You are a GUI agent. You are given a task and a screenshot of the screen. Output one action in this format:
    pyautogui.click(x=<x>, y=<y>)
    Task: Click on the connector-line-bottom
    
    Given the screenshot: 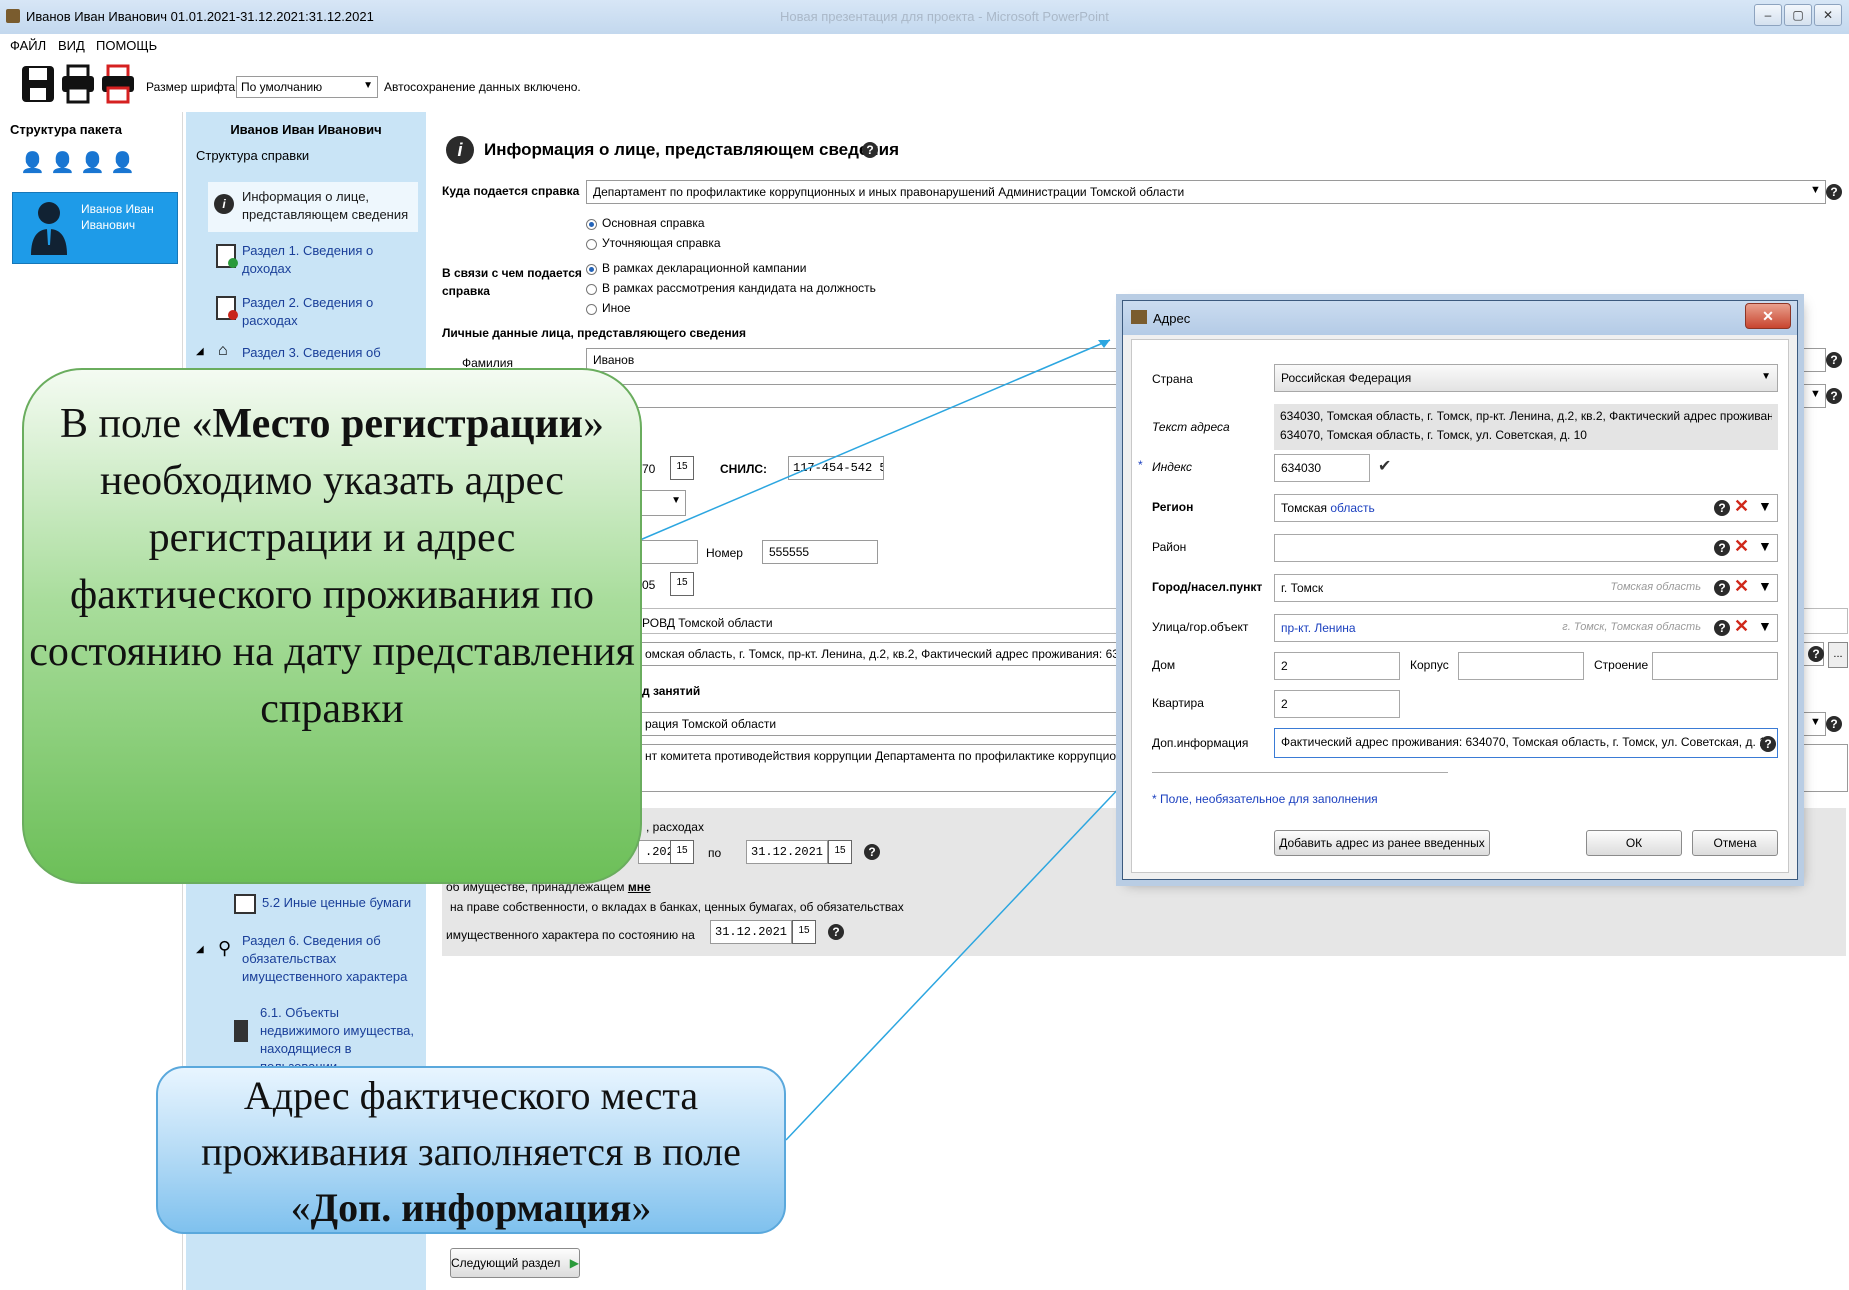 What is the action you would take?
    pyautogui.click(x=963, y=953)
    